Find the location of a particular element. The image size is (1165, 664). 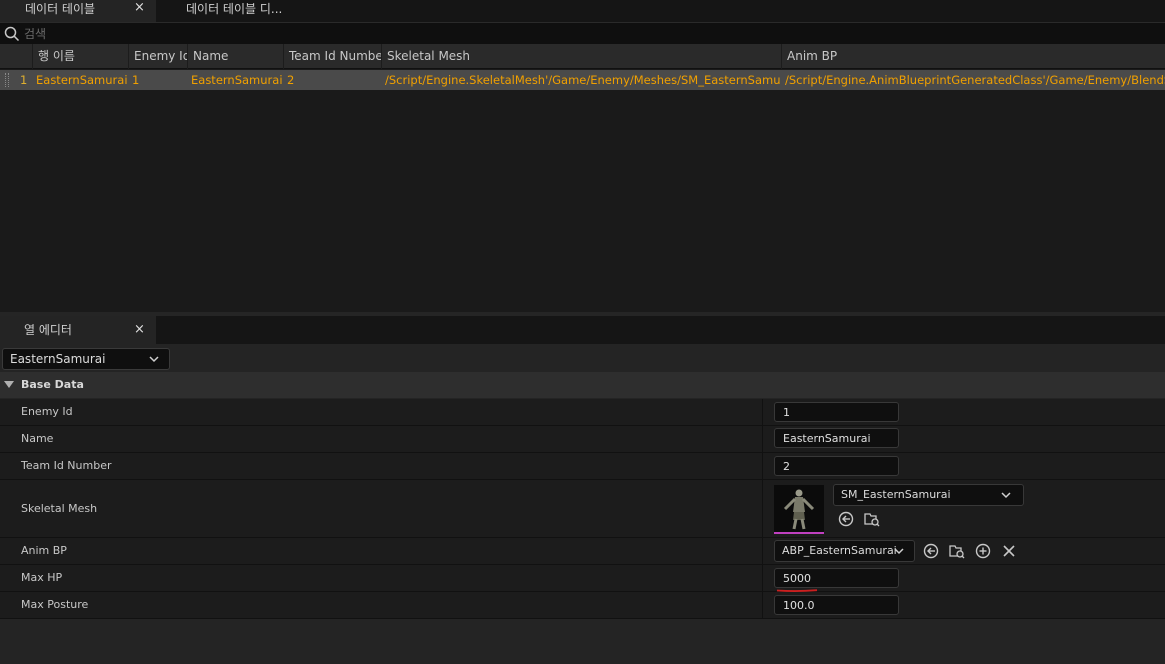

tab-row-editor-label: 열 에디터 is located at coordinates (48, 330).